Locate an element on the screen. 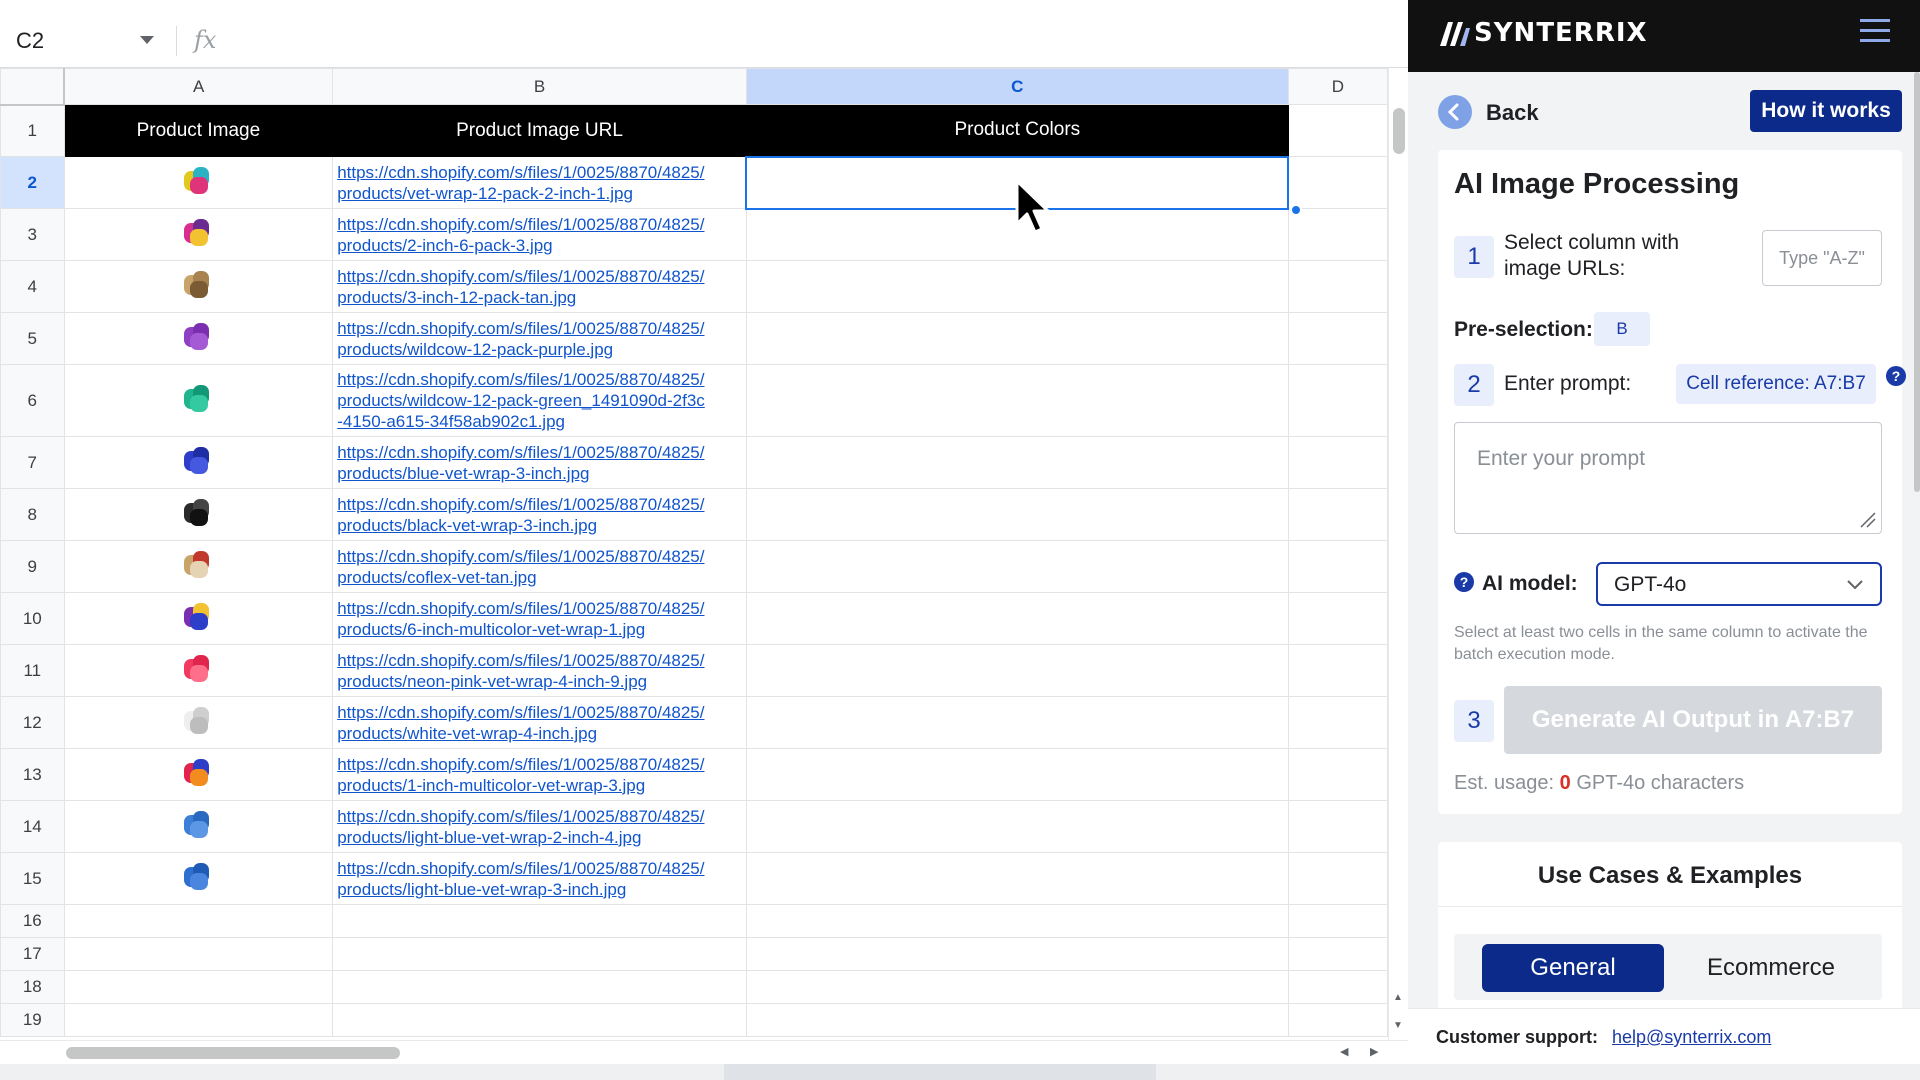 The width and height of the screenshot is (1920, 1080). prompt-textarea: Enter your prompt is located at coordinates (1668, 478).